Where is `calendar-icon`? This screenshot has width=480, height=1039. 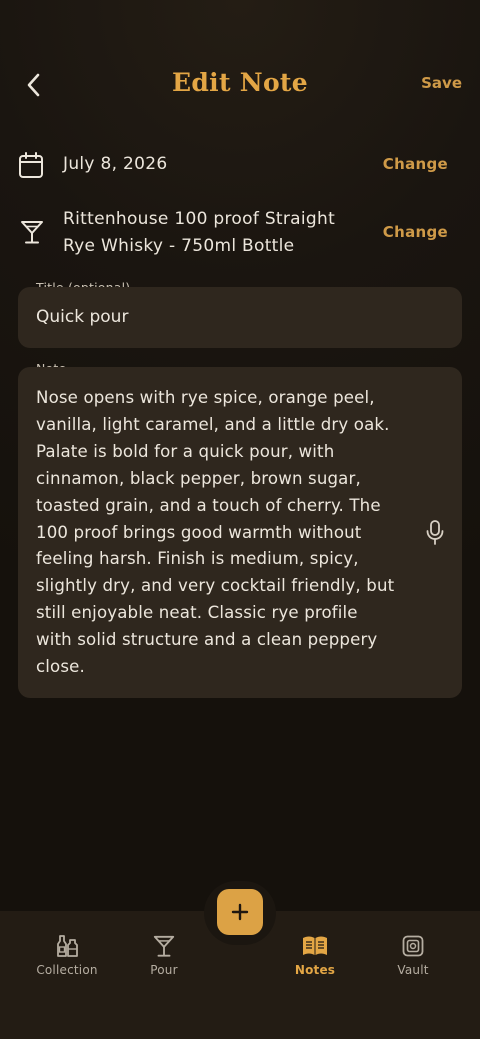 calendar-icon is located at coordinates (31, 167).